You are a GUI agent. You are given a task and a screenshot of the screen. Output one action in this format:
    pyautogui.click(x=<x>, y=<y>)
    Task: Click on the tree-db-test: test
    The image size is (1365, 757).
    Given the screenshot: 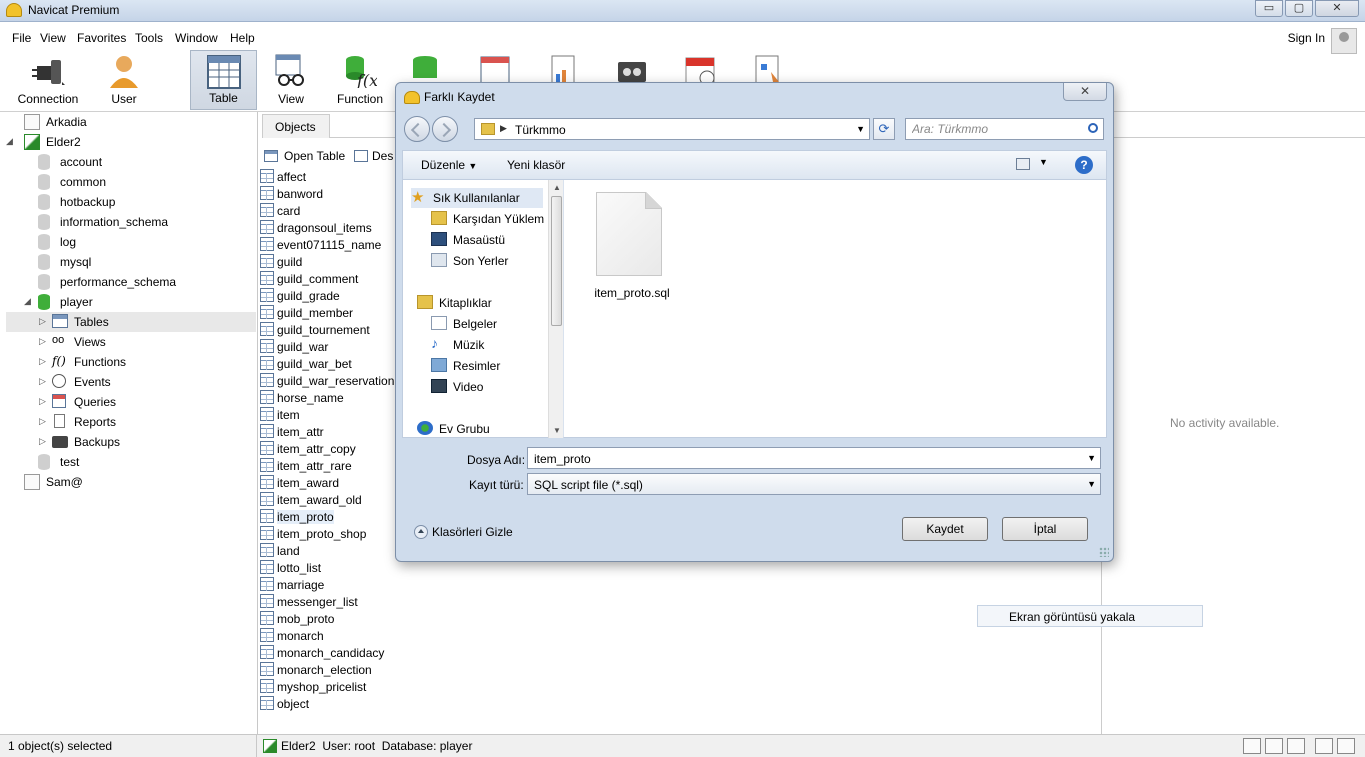 What is the action you would take?
    pyautogui.click(x=131, y=462)
    